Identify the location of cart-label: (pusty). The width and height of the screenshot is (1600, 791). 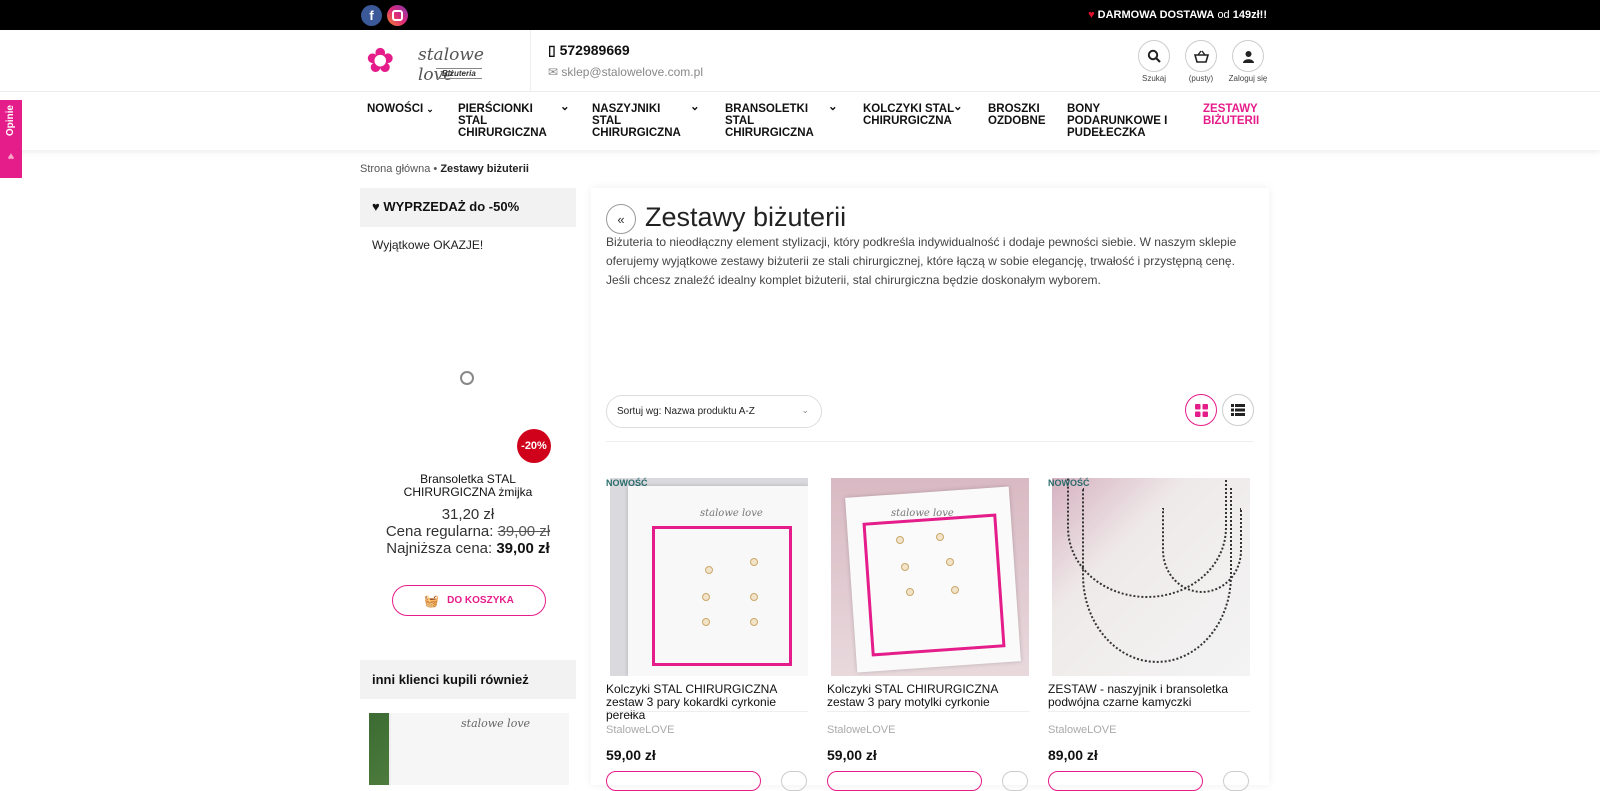
(1201, 78).